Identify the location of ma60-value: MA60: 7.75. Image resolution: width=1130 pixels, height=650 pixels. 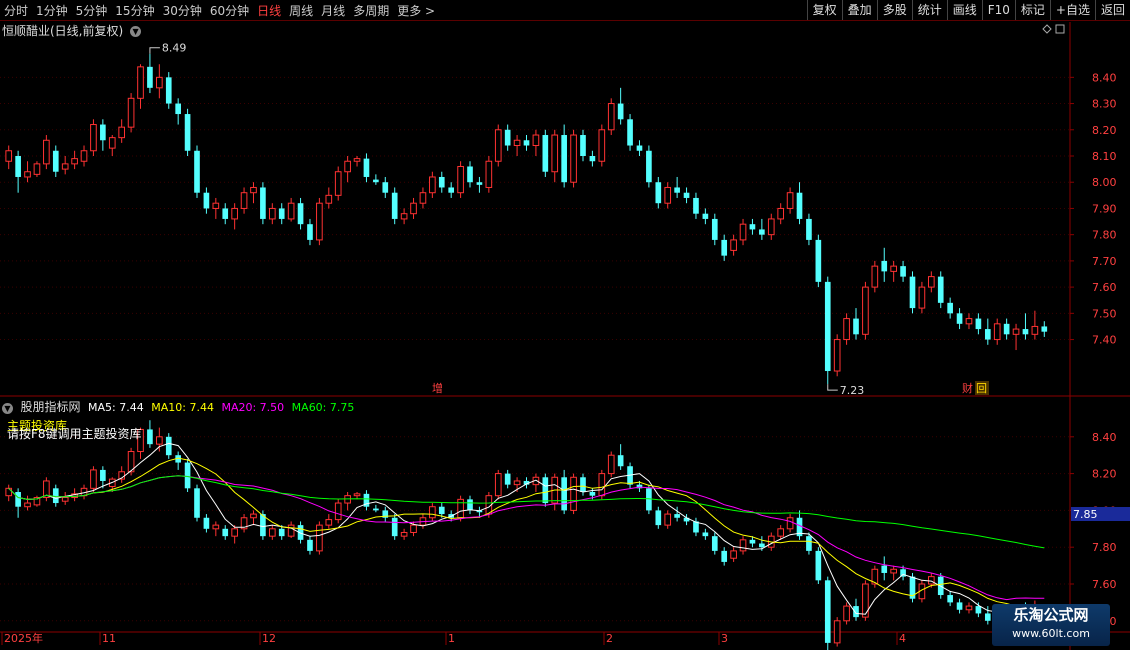
(323, 407).